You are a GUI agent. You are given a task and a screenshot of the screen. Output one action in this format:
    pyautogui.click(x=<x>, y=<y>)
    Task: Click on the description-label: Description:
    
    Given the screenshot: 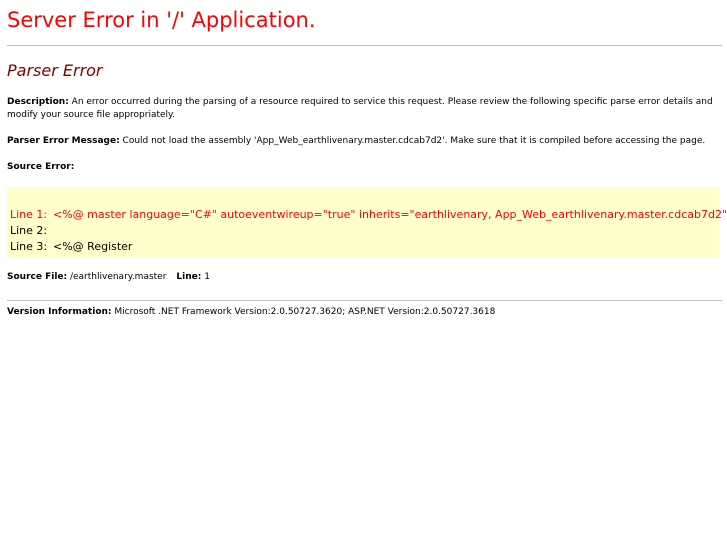 What is the action you would take?
    pyautogui.click(x=38, y=102)
    